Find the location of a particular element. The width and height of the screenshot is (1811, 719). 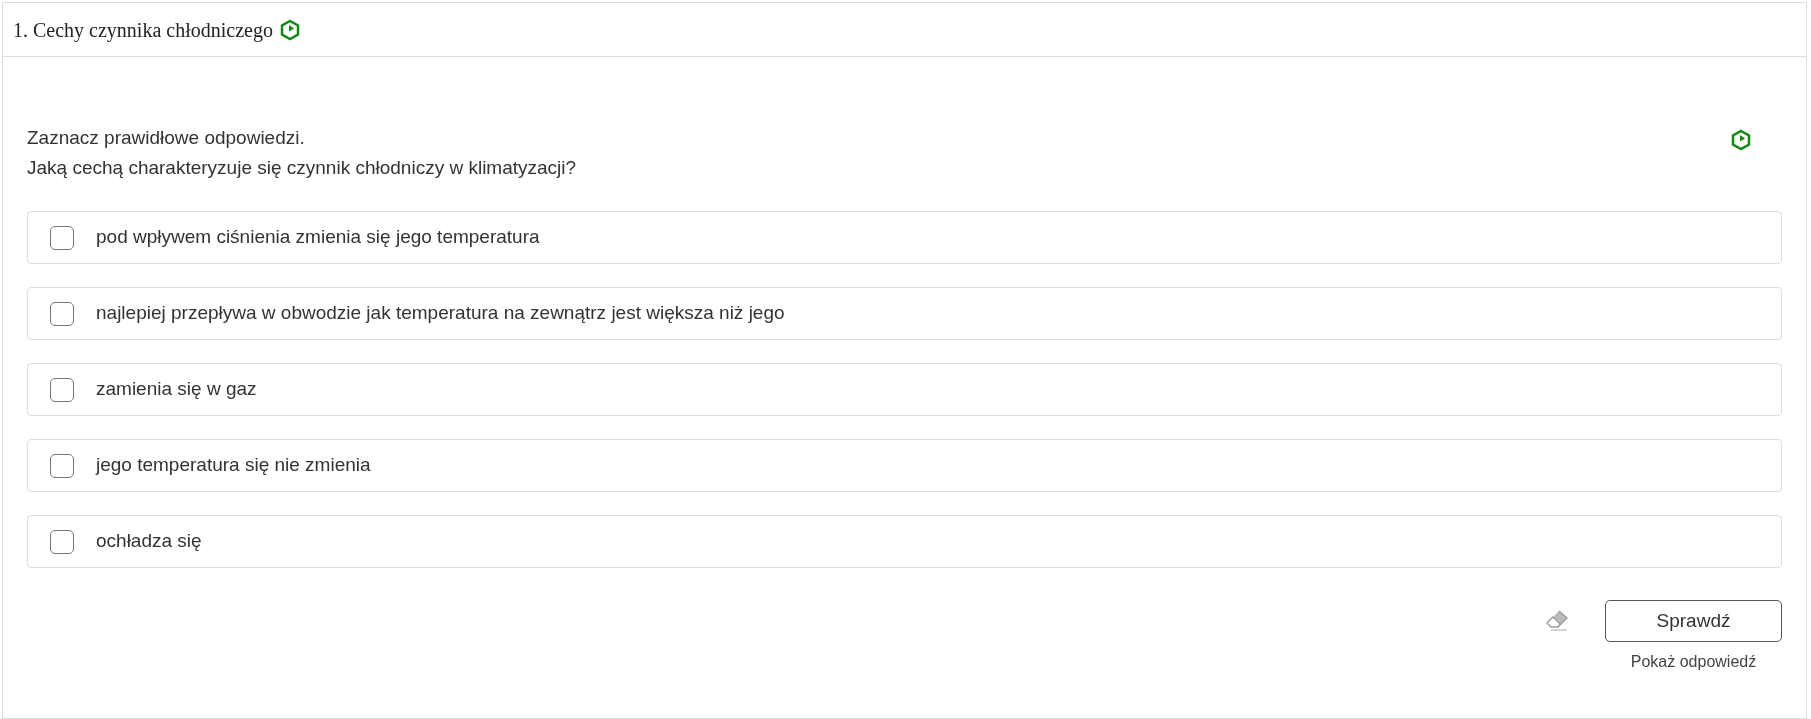

question-text: Zaznacz prawidłowe odpowiedzi. is located at coordinates (166, 138).